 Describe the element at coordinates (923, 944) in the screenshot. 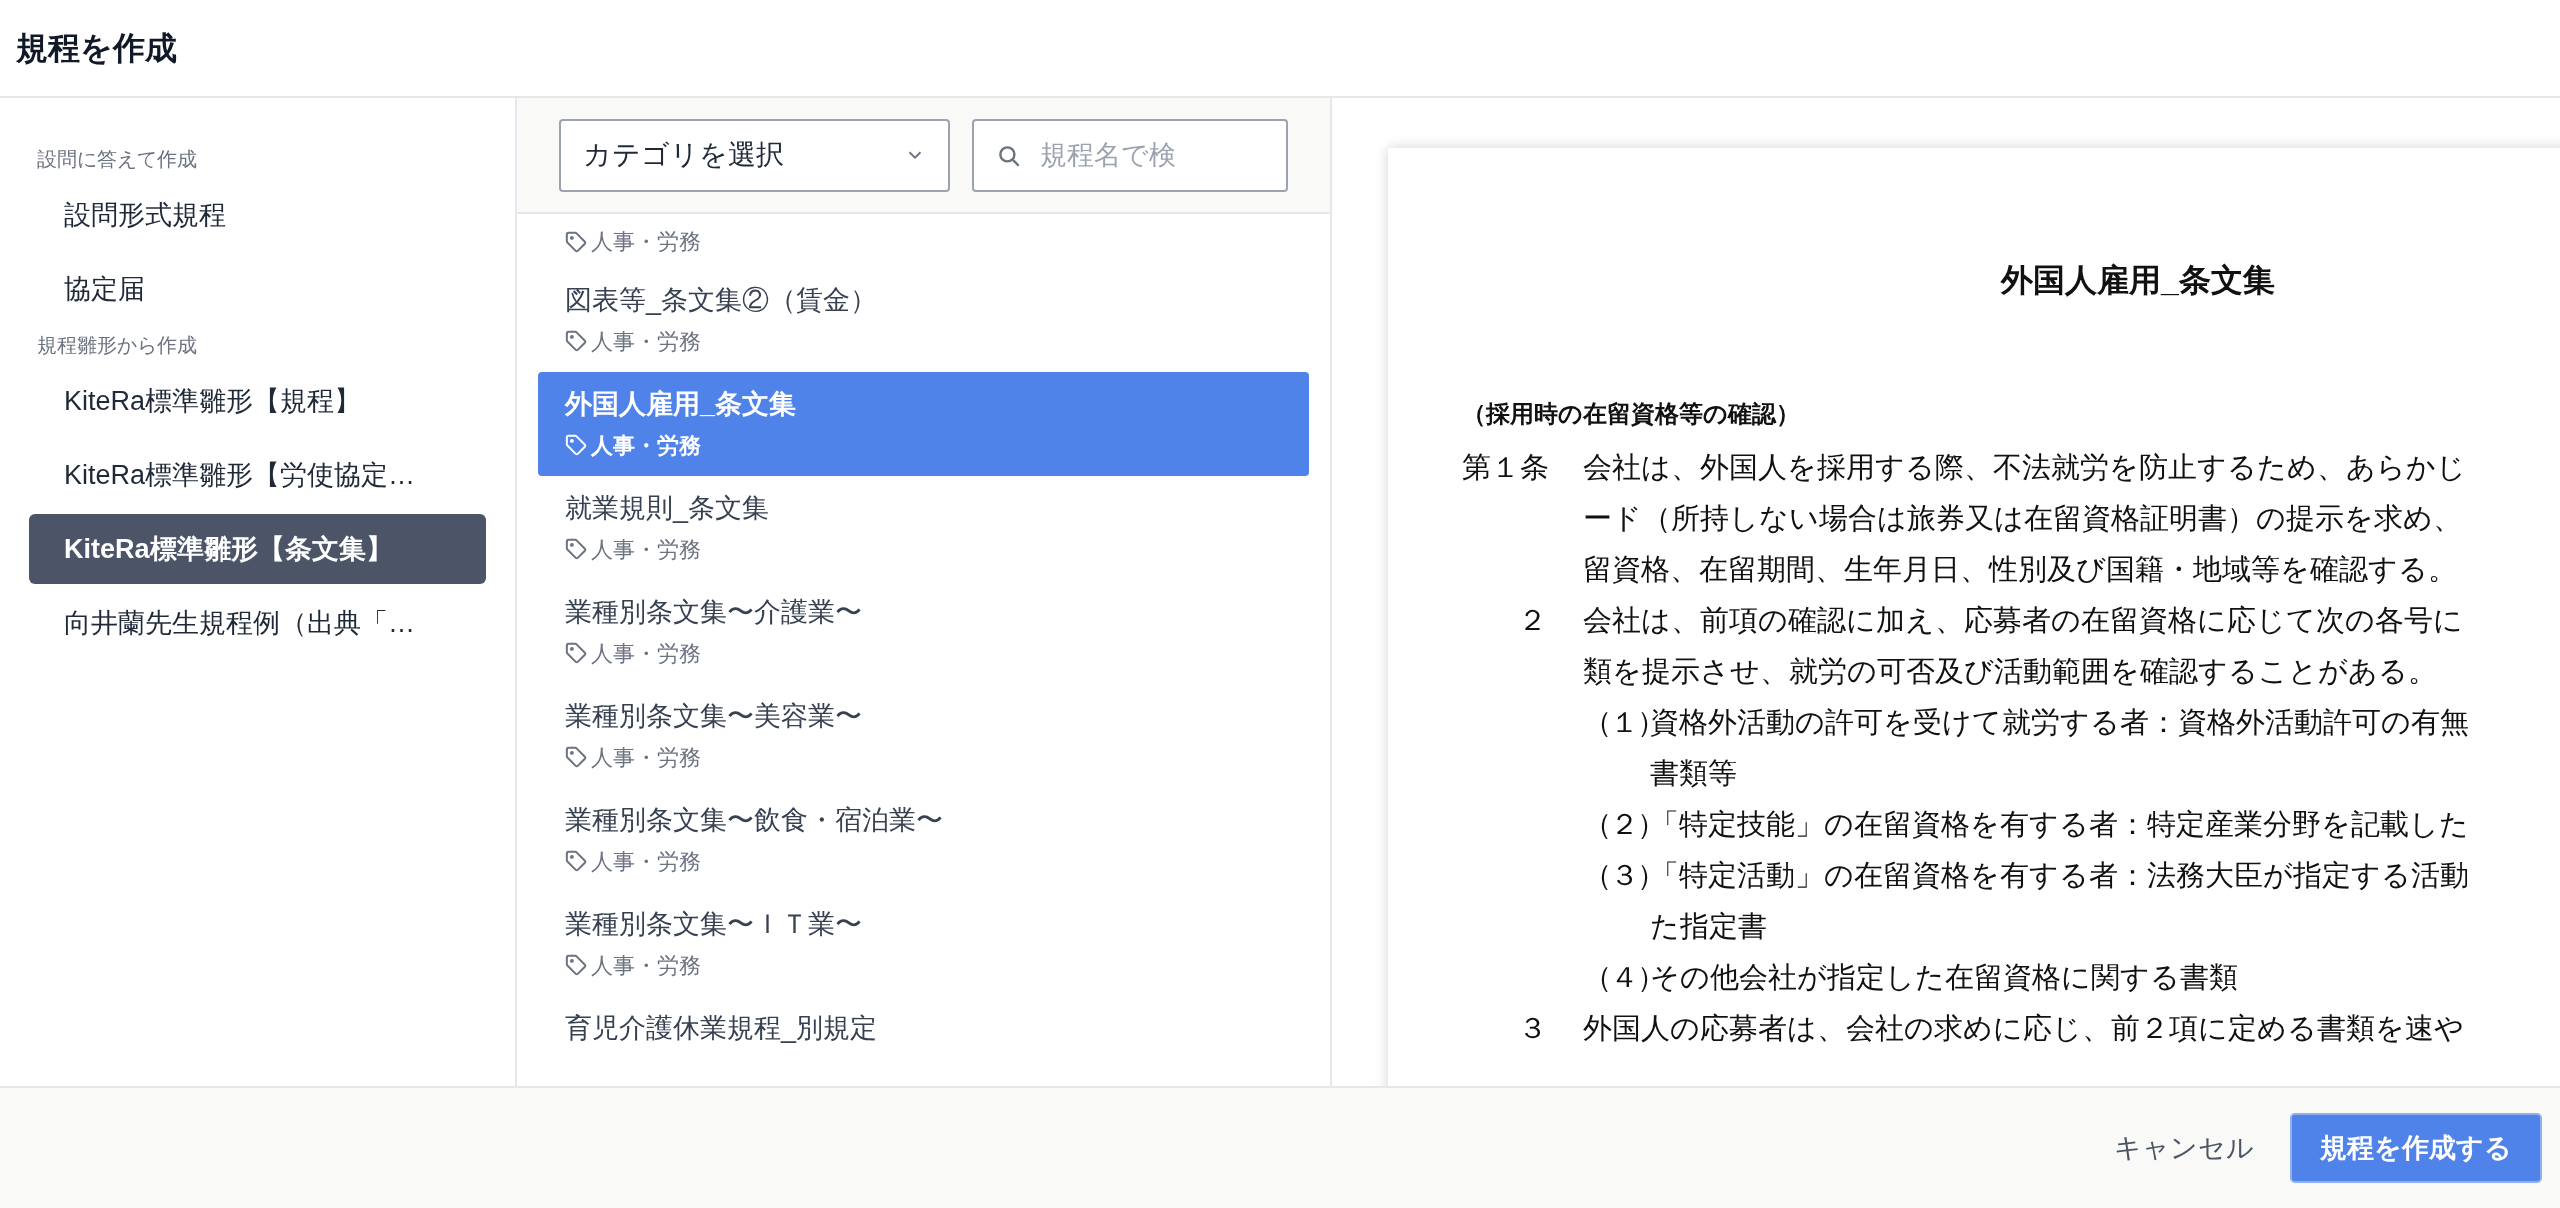

I see `template-item: 業種別条文集〜ＩＴ業〜 人事・労務` at that location.